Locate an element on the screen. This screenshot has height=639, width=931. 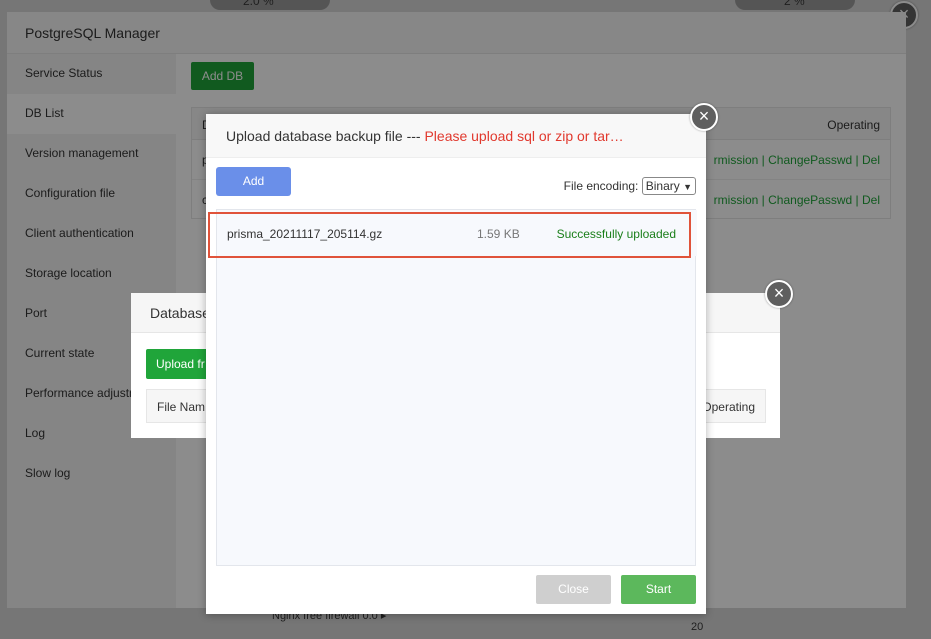
add-file-button: Add is located at coordinates (253, 181).